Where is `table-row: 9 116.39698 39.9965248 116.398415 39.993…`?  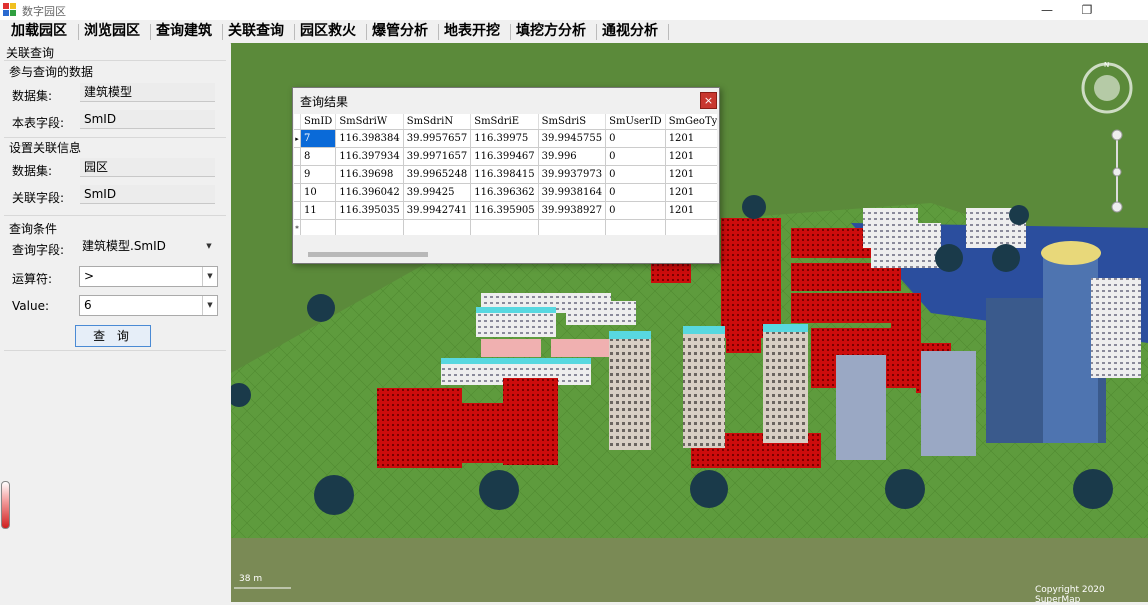
table-row: 9 116.39698 39.9965248 116.398415 39.993… is located at coordinates (505, 174).